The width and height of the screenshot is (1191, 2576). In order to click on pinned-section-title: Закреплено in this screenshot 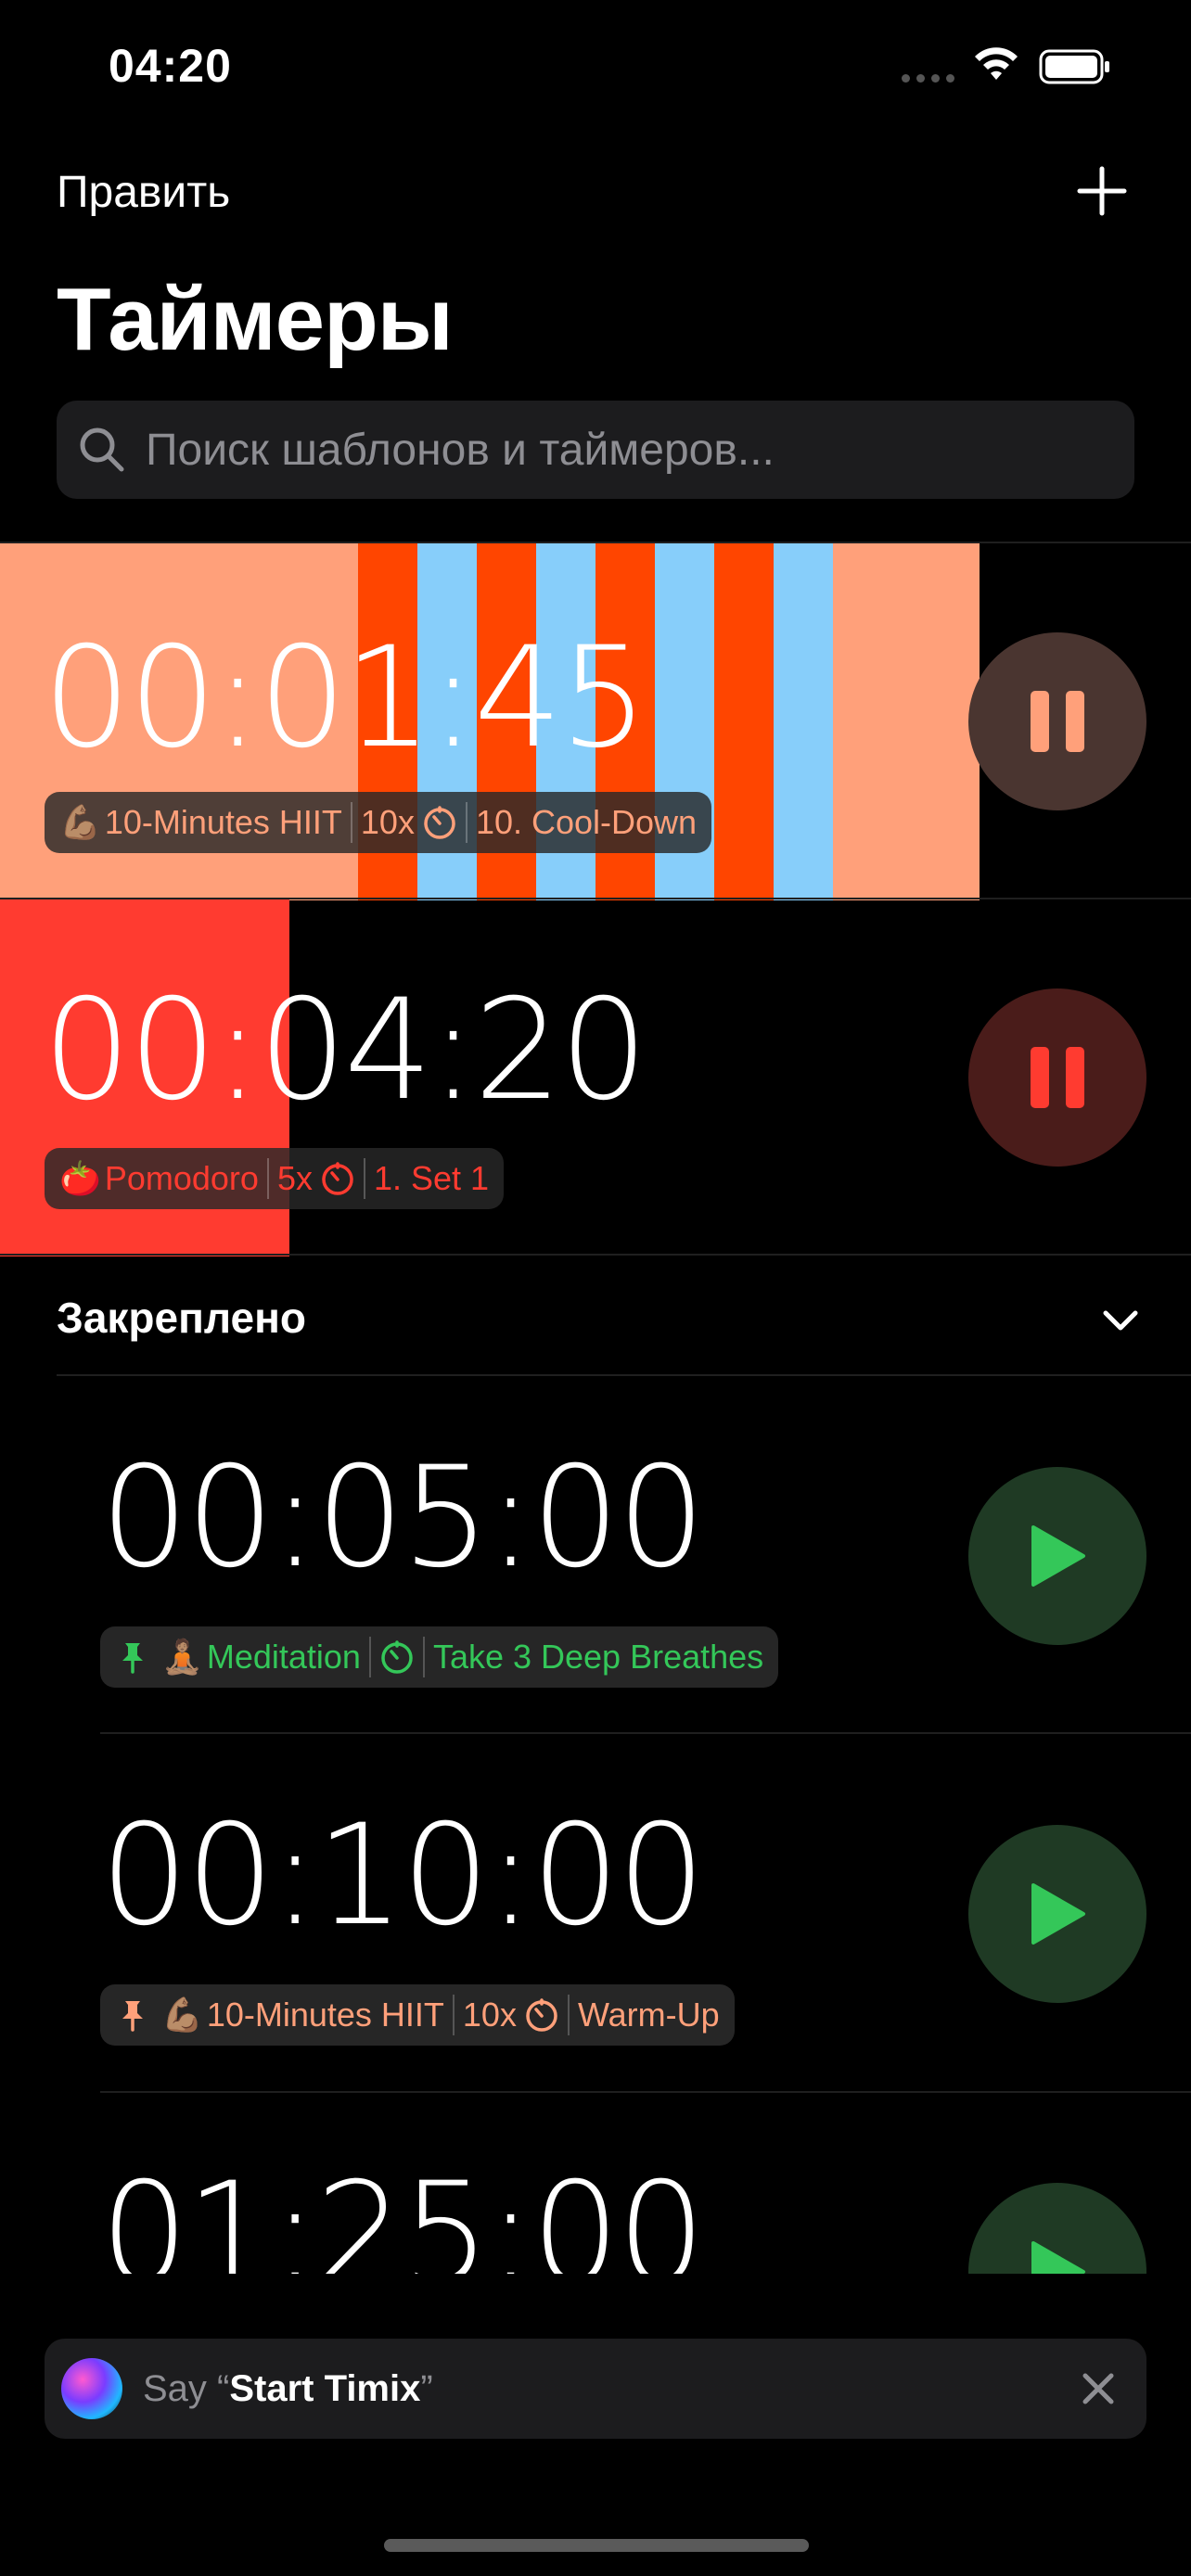, I will do `click(181, 1318)`.